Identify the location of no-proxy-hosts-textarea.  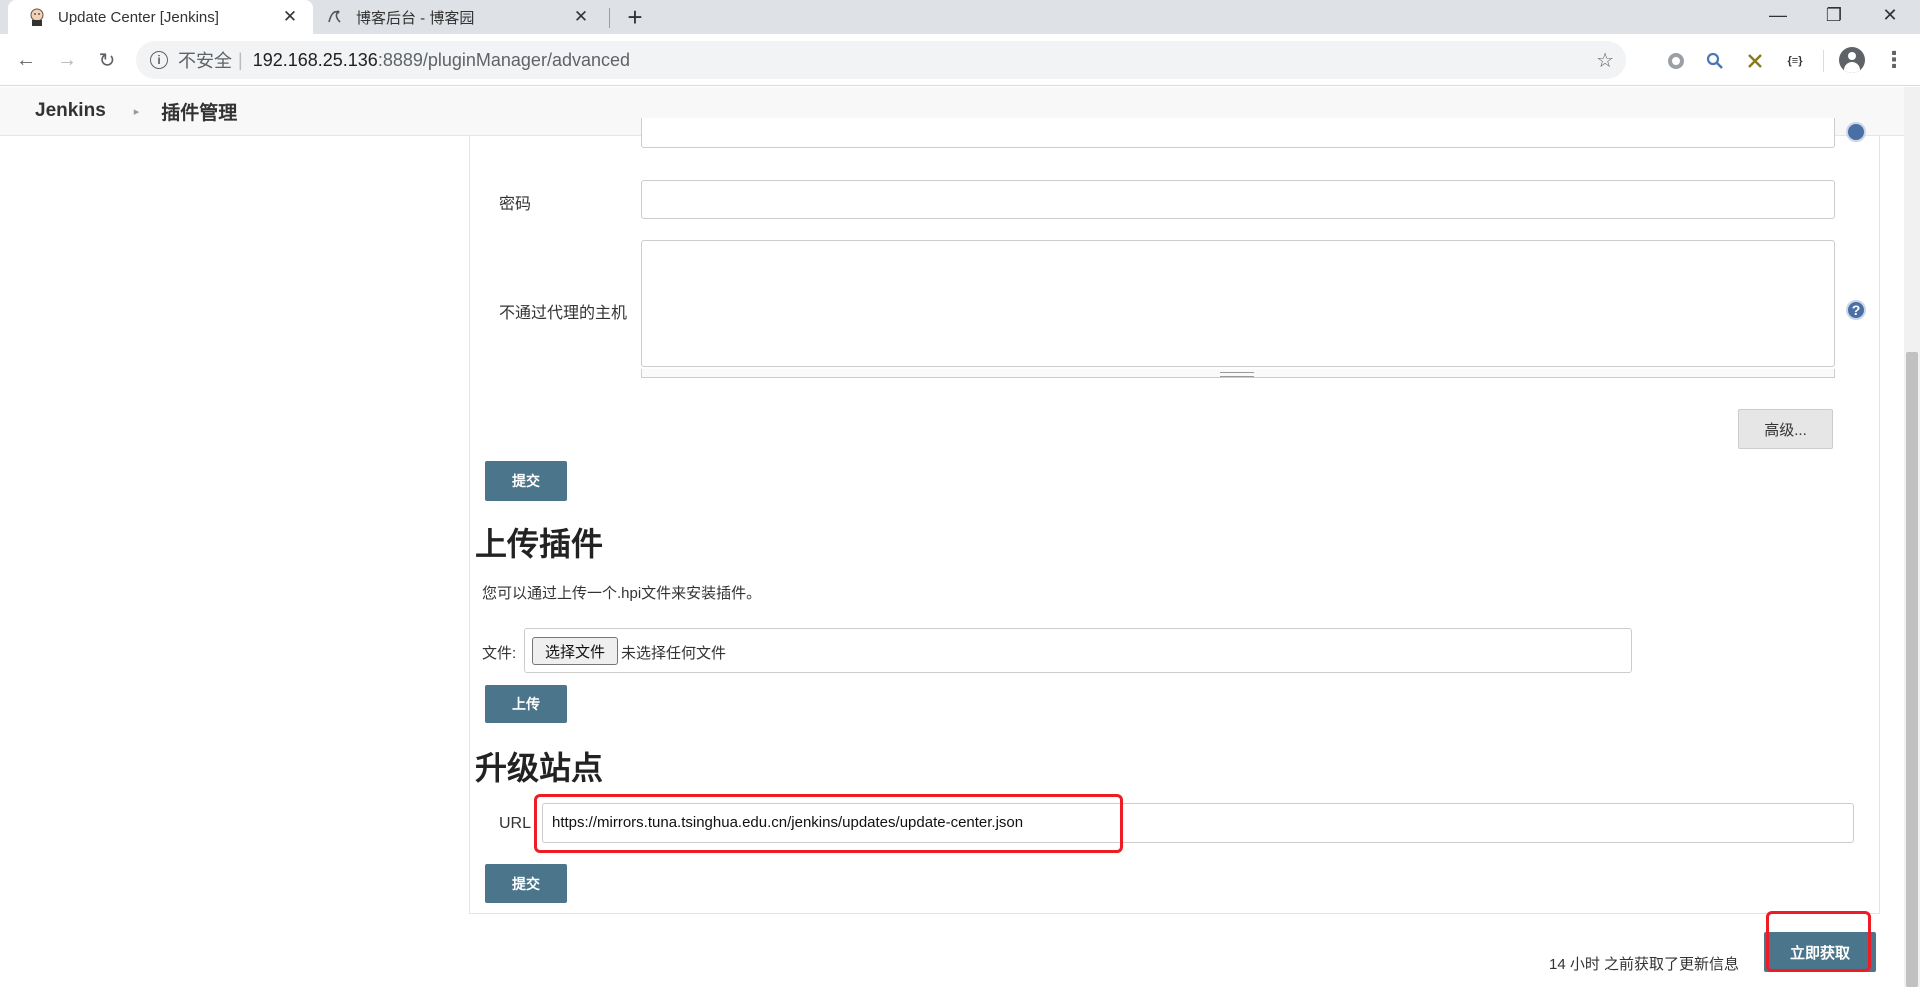
(1238, 303).